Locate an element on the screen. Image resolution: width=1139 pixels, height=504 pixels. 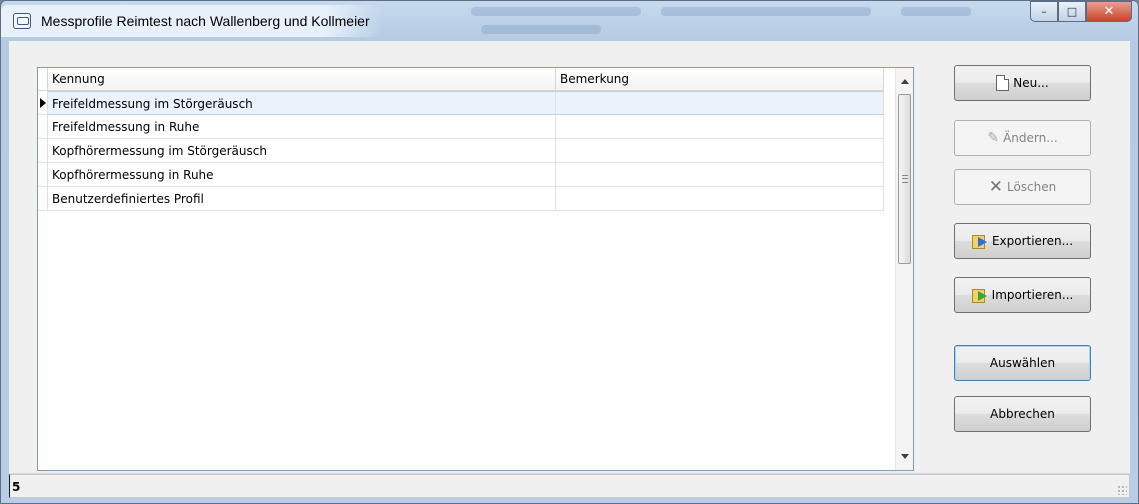
import-icon is located at coordinates (979, 295).